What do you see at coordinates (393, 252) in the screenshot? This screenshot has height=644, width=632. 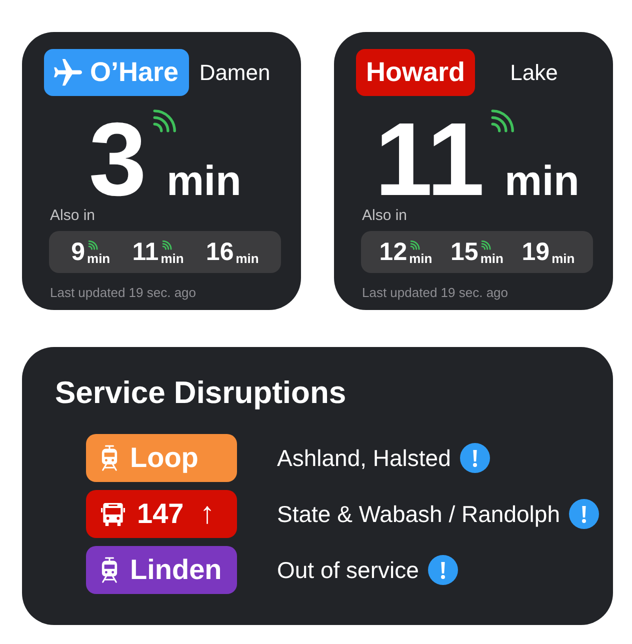 I see `arrival-minutes: 12` at bounding box center [393, 252].